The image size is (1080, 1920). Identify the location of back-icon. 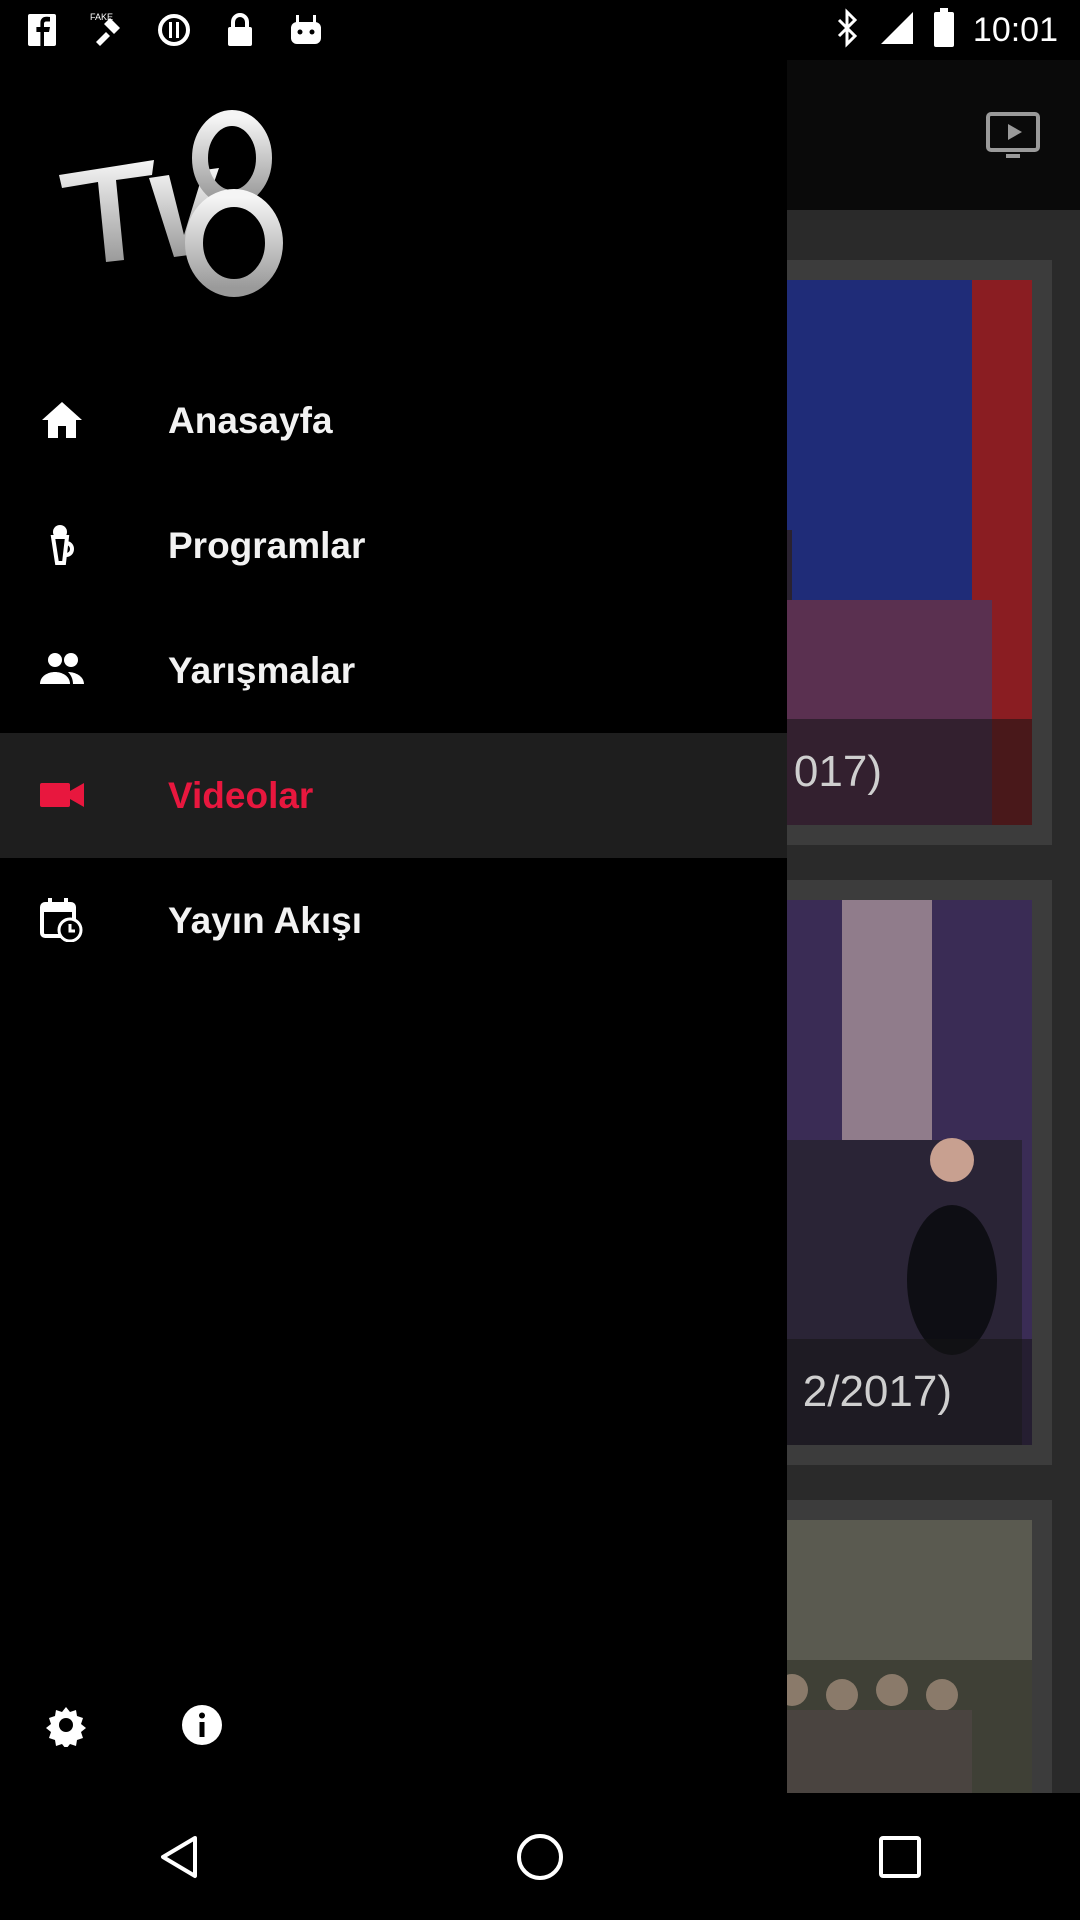
(180, 1857).